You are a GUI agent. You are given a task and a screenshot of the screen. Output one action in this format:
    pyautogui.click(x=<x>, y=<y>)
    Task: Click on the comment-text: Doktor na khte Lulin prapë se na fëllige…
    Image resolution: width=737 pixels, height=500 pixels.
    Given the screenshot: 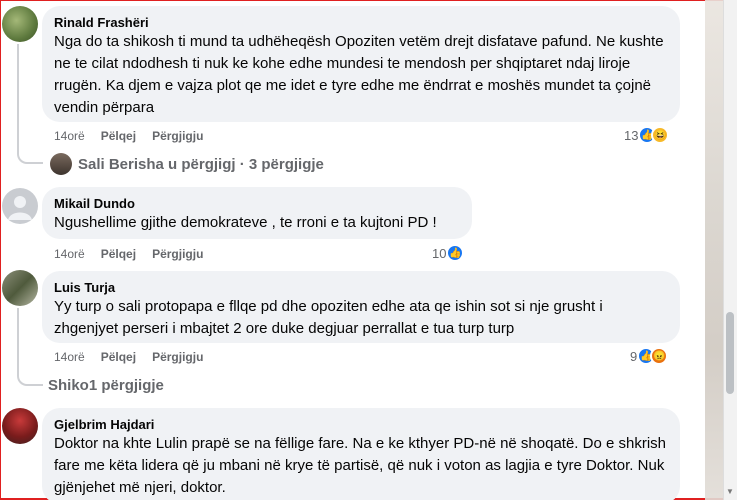 What is the action you would take?
    pyautogui.click(x=360, y=465)
    